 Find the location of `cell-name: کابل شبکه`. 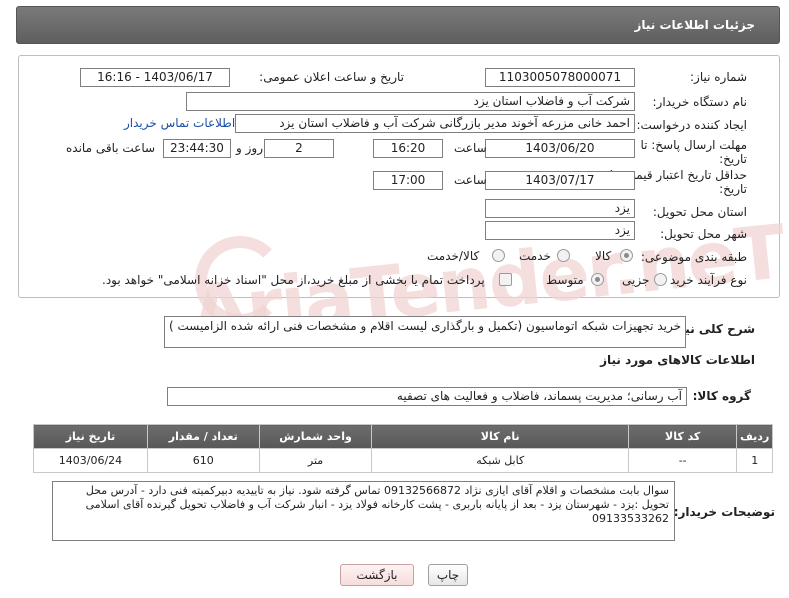

cell-name: کابل شبکه is located at coordinates (500, 460).